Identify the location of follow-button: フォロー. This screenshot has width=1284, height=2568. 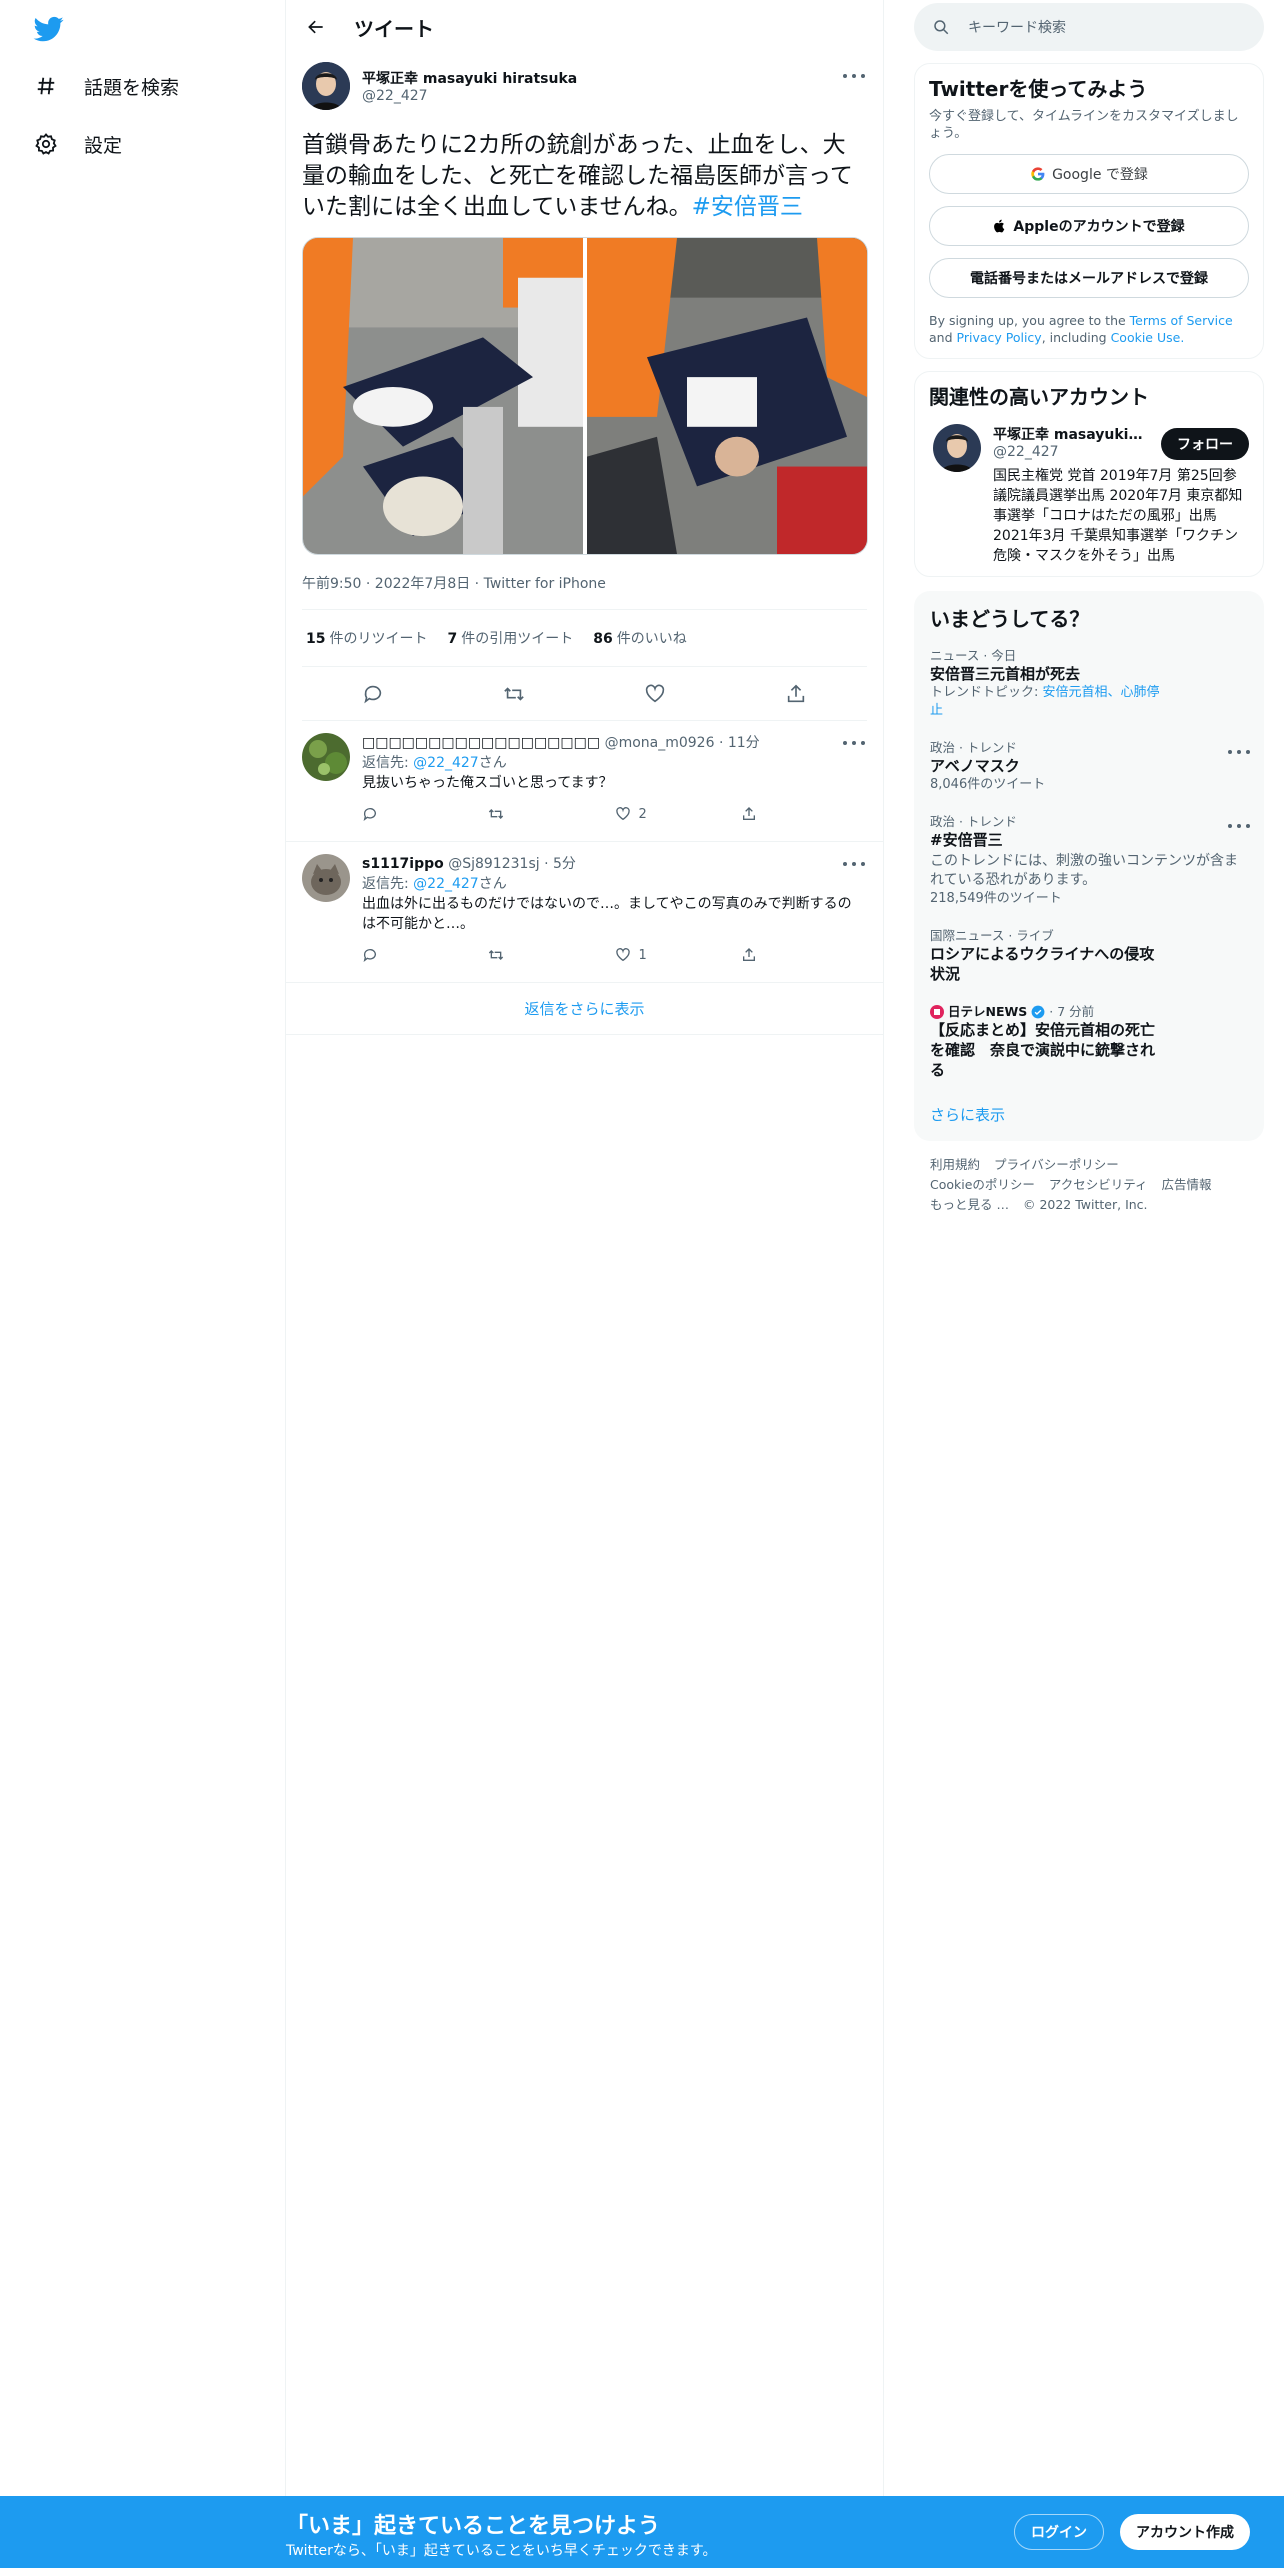
(1205, 444).